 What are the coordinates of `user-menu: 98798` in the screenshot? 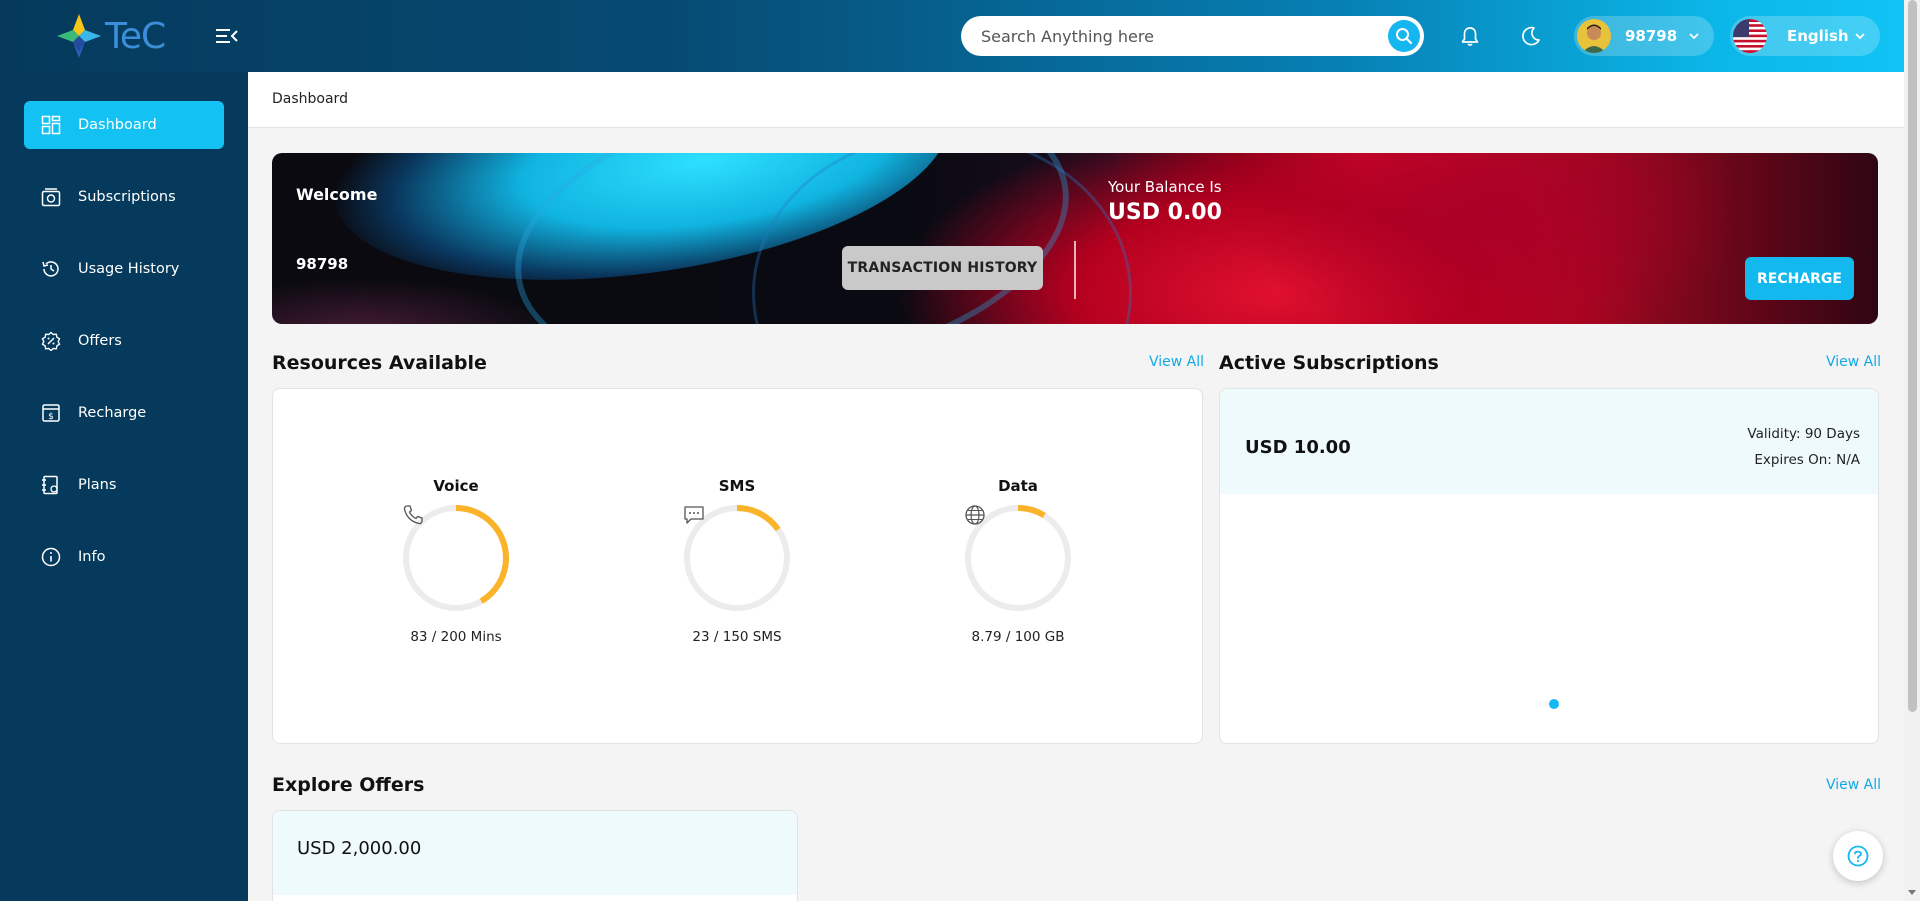 It's located at (1644, 36).